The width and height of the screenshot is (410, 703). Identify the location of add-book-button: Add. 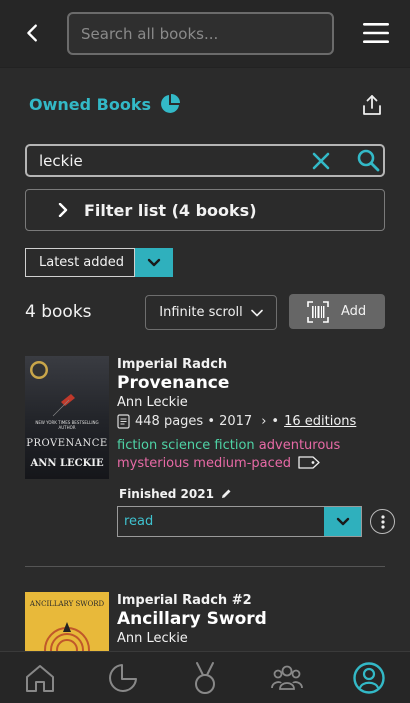
(337, 311).